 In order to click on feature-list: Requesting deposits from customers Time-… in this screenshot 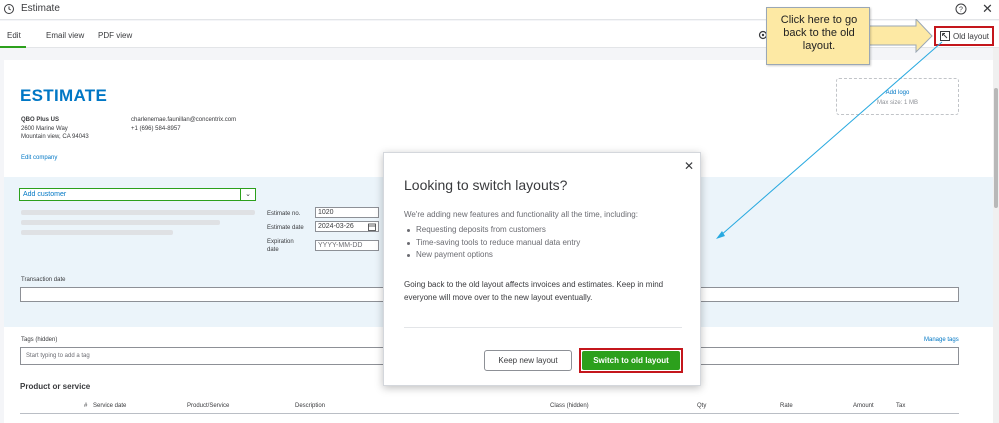, I will do `click(492, 243)`.